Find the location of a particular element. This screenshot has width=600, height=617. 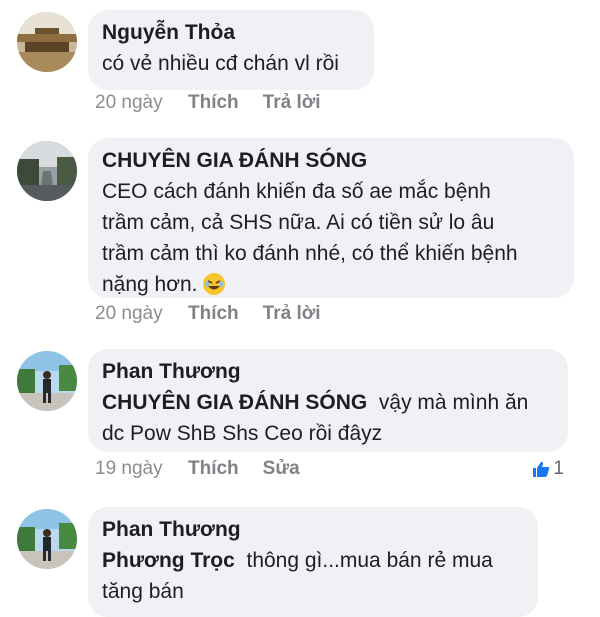

comment-author: CHUYÊN GIA ĐÁNH SÓNG is located at coordinates (331, 161).